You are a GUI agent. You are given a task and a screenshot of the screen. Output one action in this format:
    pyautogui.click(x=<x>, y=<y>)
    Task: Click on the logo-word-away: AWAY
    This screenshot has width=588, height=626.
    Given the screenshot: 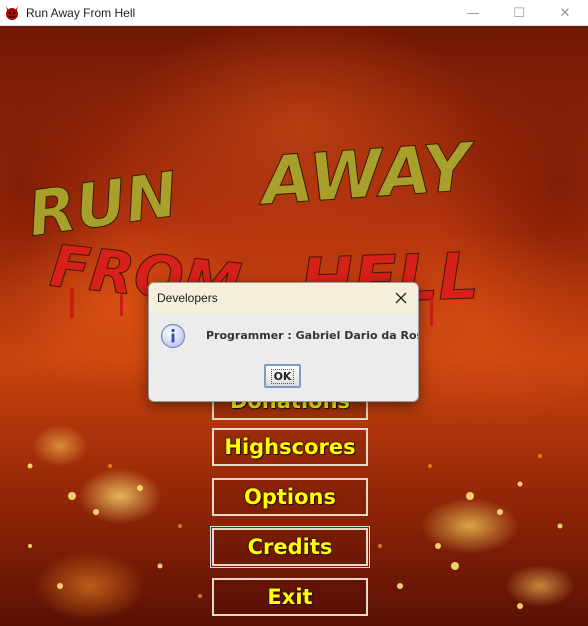 What is the action you would take?
    pyautogui.click(x=366, y=174)
    